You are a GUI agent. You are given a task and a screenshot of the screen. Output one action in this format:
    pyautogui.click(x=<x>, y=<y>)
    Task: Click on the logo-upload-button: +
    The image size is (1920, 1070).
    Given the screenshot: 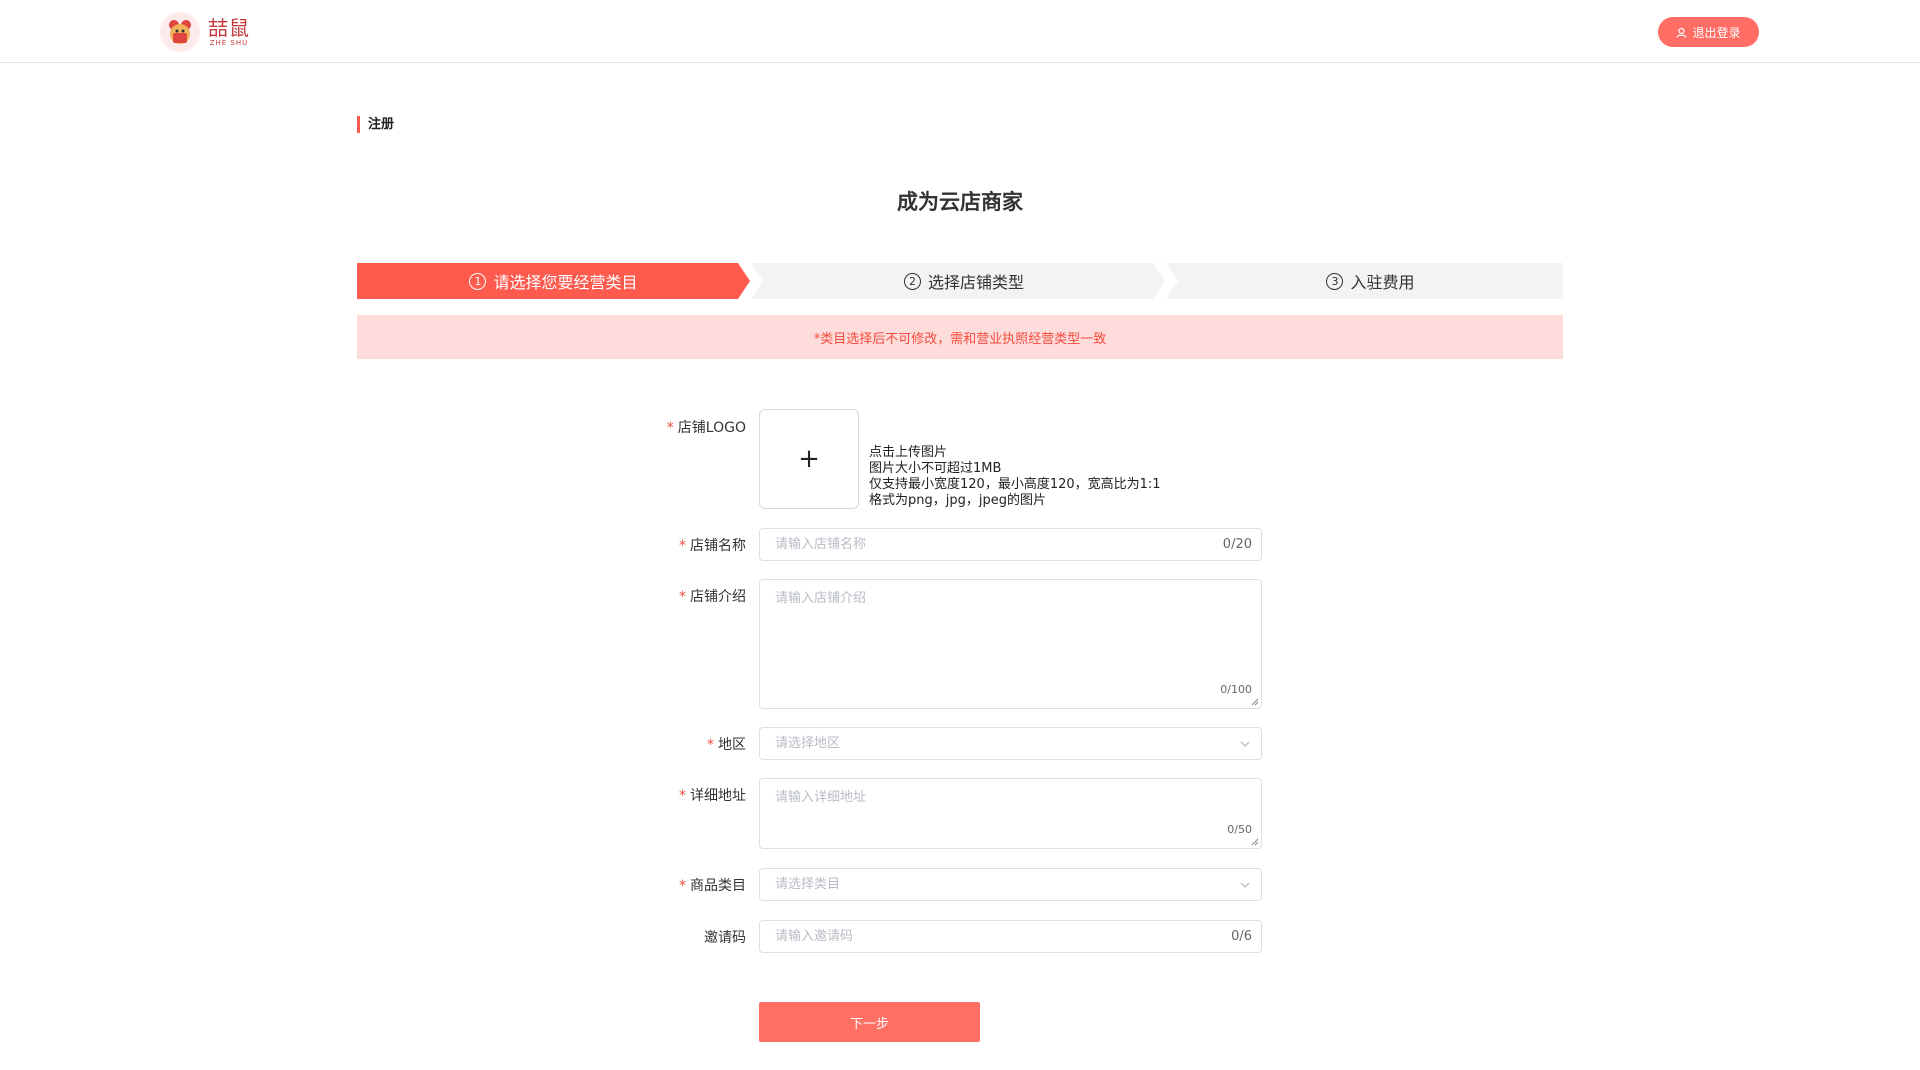 What is the action you would take?
    pyautogui.click(x=809, y=459)
    